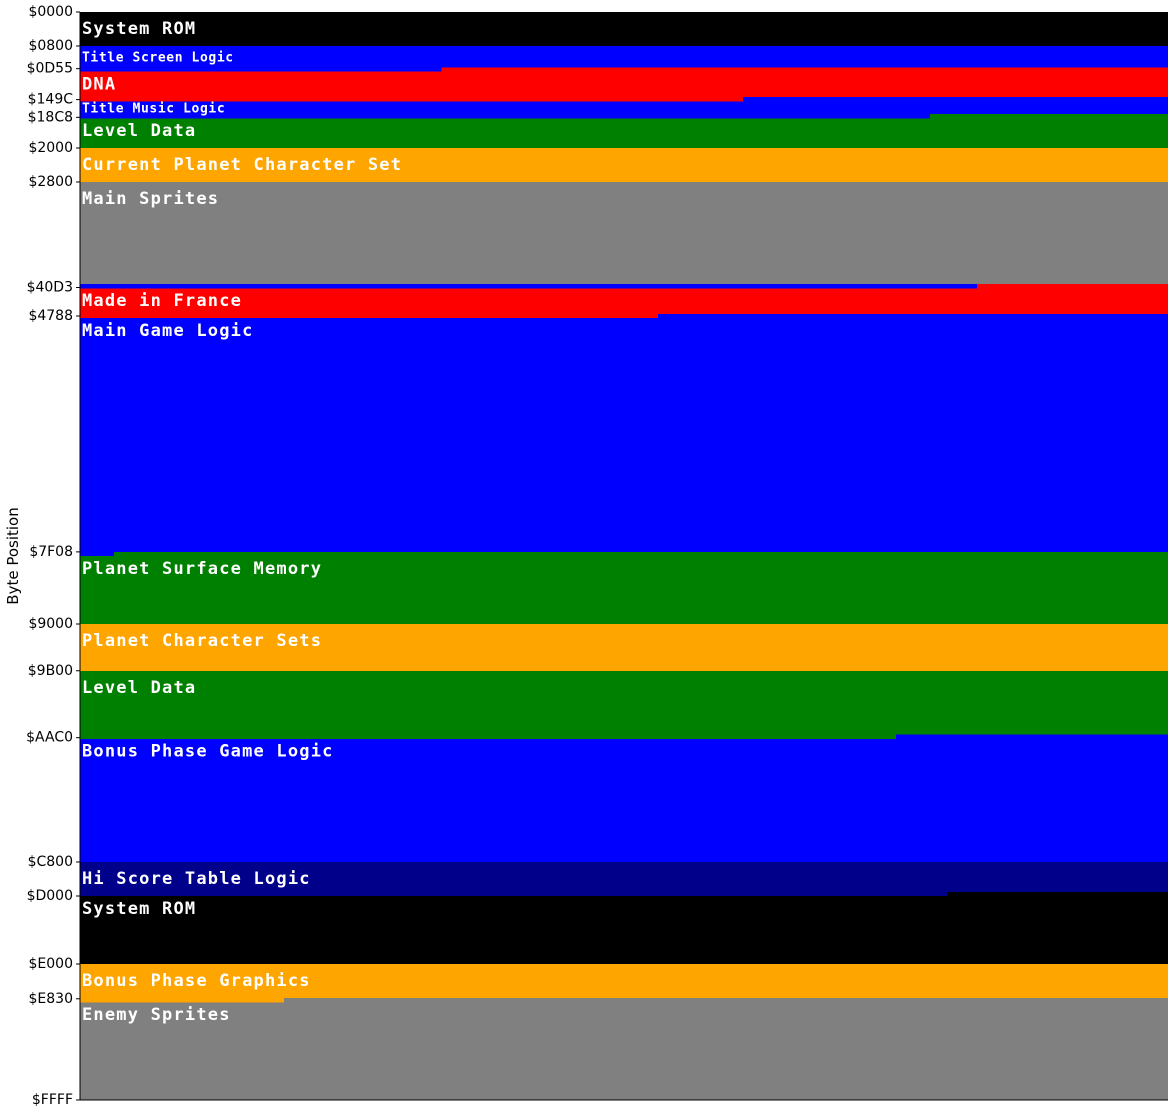  I want to click on region-label: Current Planet Character Set, so click(242, 165).